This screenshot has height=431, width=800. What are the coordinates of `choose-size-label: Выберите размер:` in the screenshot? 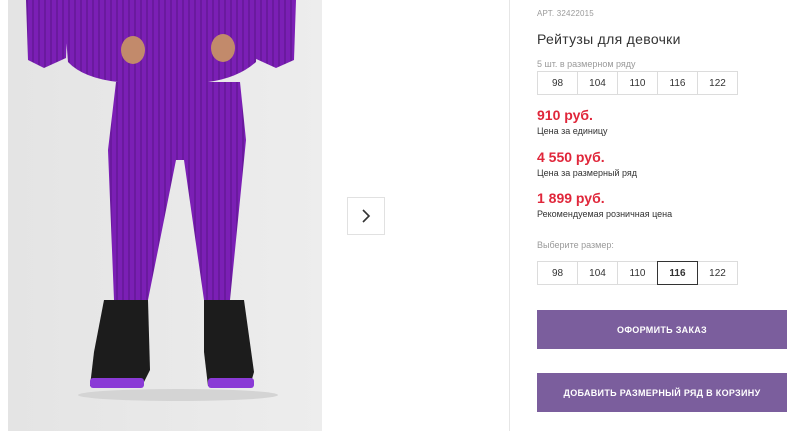 It's located at (575, 245).